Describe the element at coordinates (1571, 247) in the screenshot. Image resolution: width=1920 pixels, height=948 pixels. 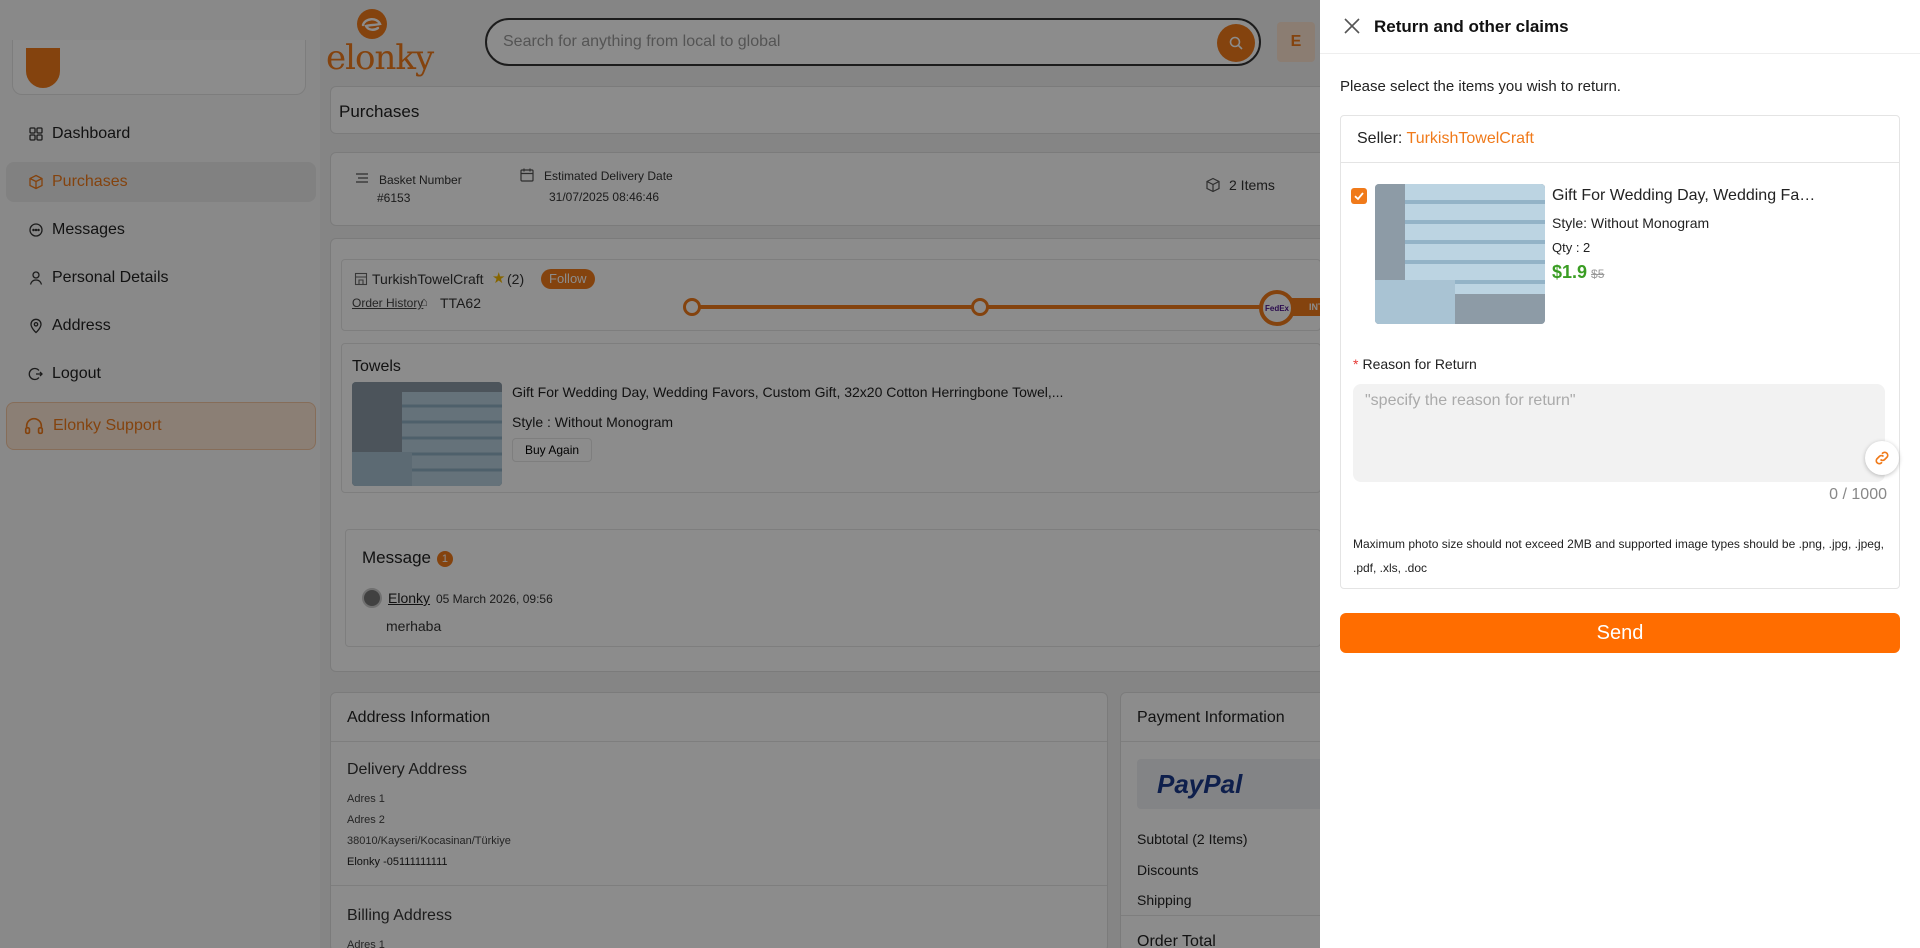
I see `claim-item-qty: Qty : 2` at that location.